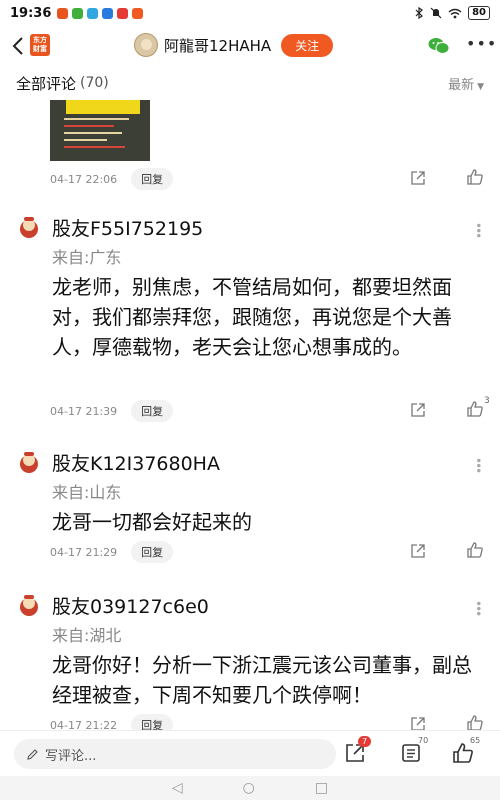 The height and width of the screenshot is (800, 500). I want to click on comment-location: 来自:湖北, so click(86, 634).